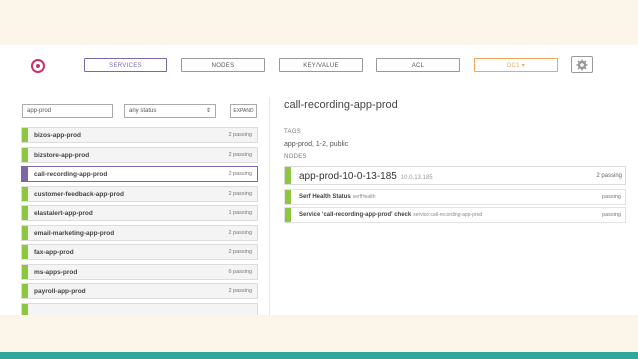 Image resolution: width=638 pixels, height=359 pixels. Describe the element at coordinates (139, 154) in the screenshot. I see `service-item: bizstore-app-prod 2 passing` at that location.